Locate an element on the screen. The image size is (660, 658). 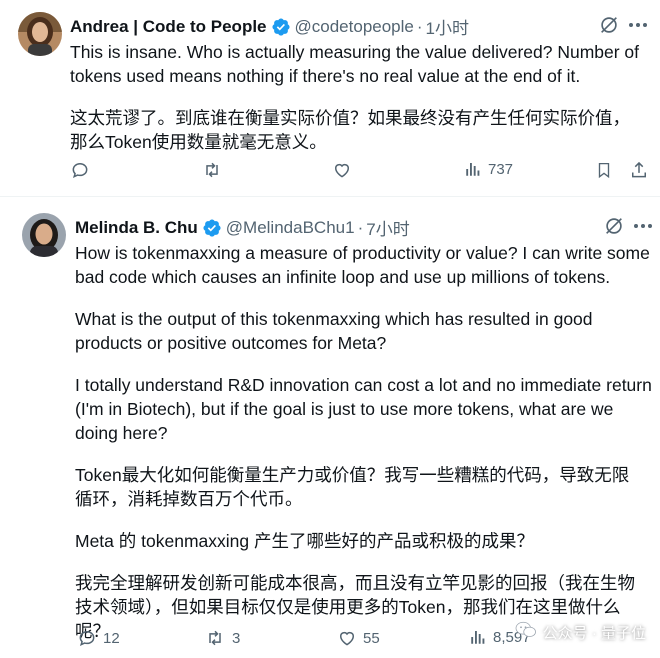
like-button: 55 is located at coordinates (358, 638).